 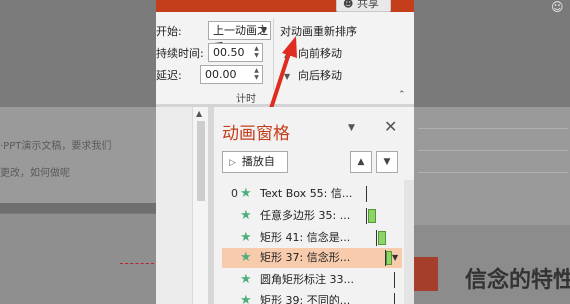 I want to click on move-down-button: ▼, so click(x=387, y=162).